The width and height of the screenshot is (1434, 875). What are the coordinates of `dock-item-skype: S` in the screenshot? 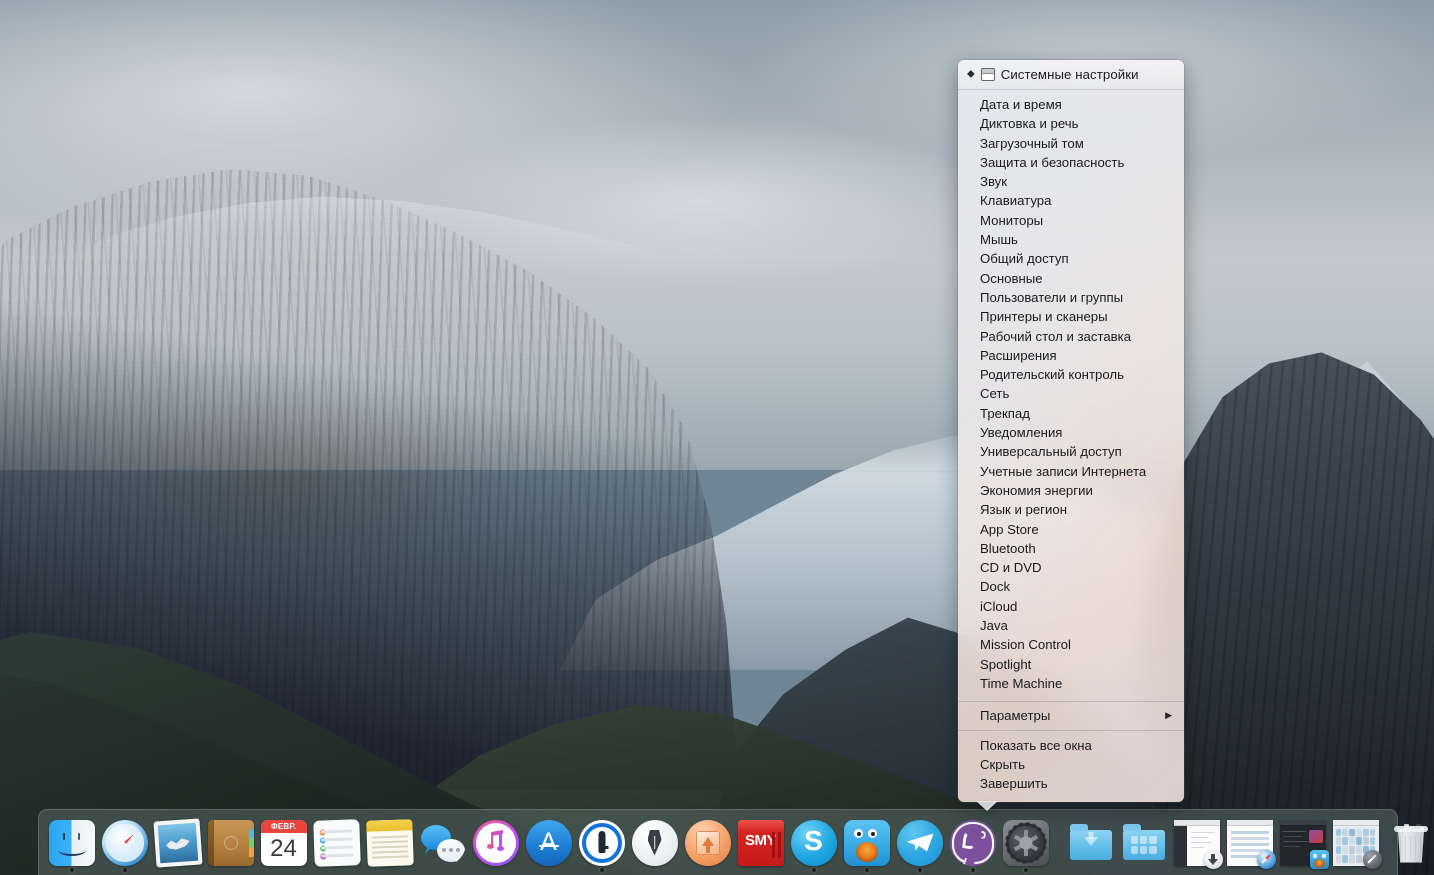 It's located at (813, 842).